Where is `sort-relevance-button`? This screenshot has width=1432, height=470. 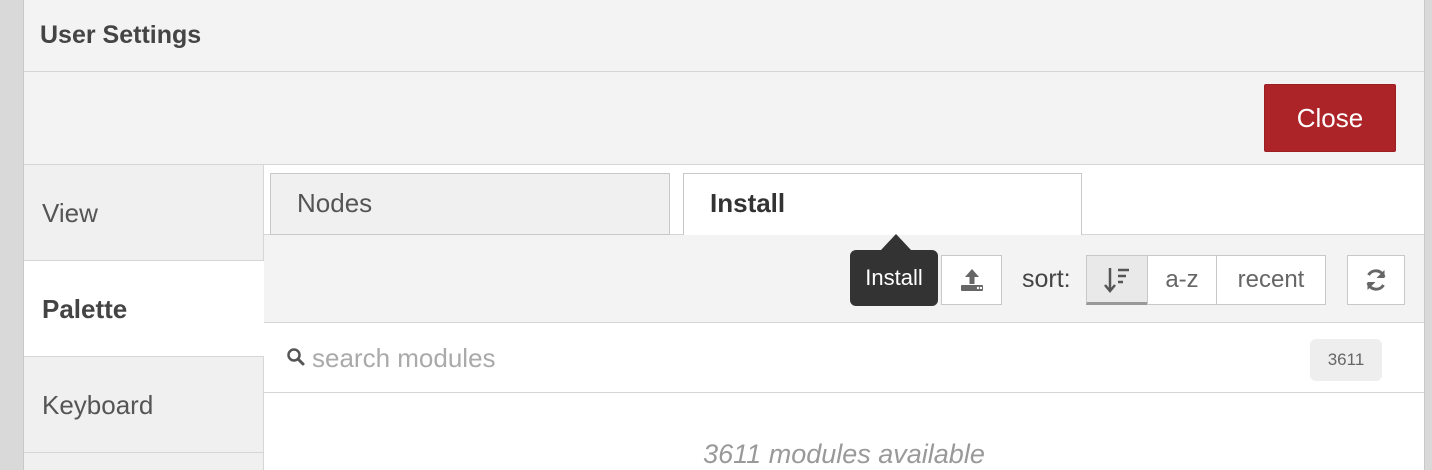
sort-relevance-button is located at coordinates (1117, 280).